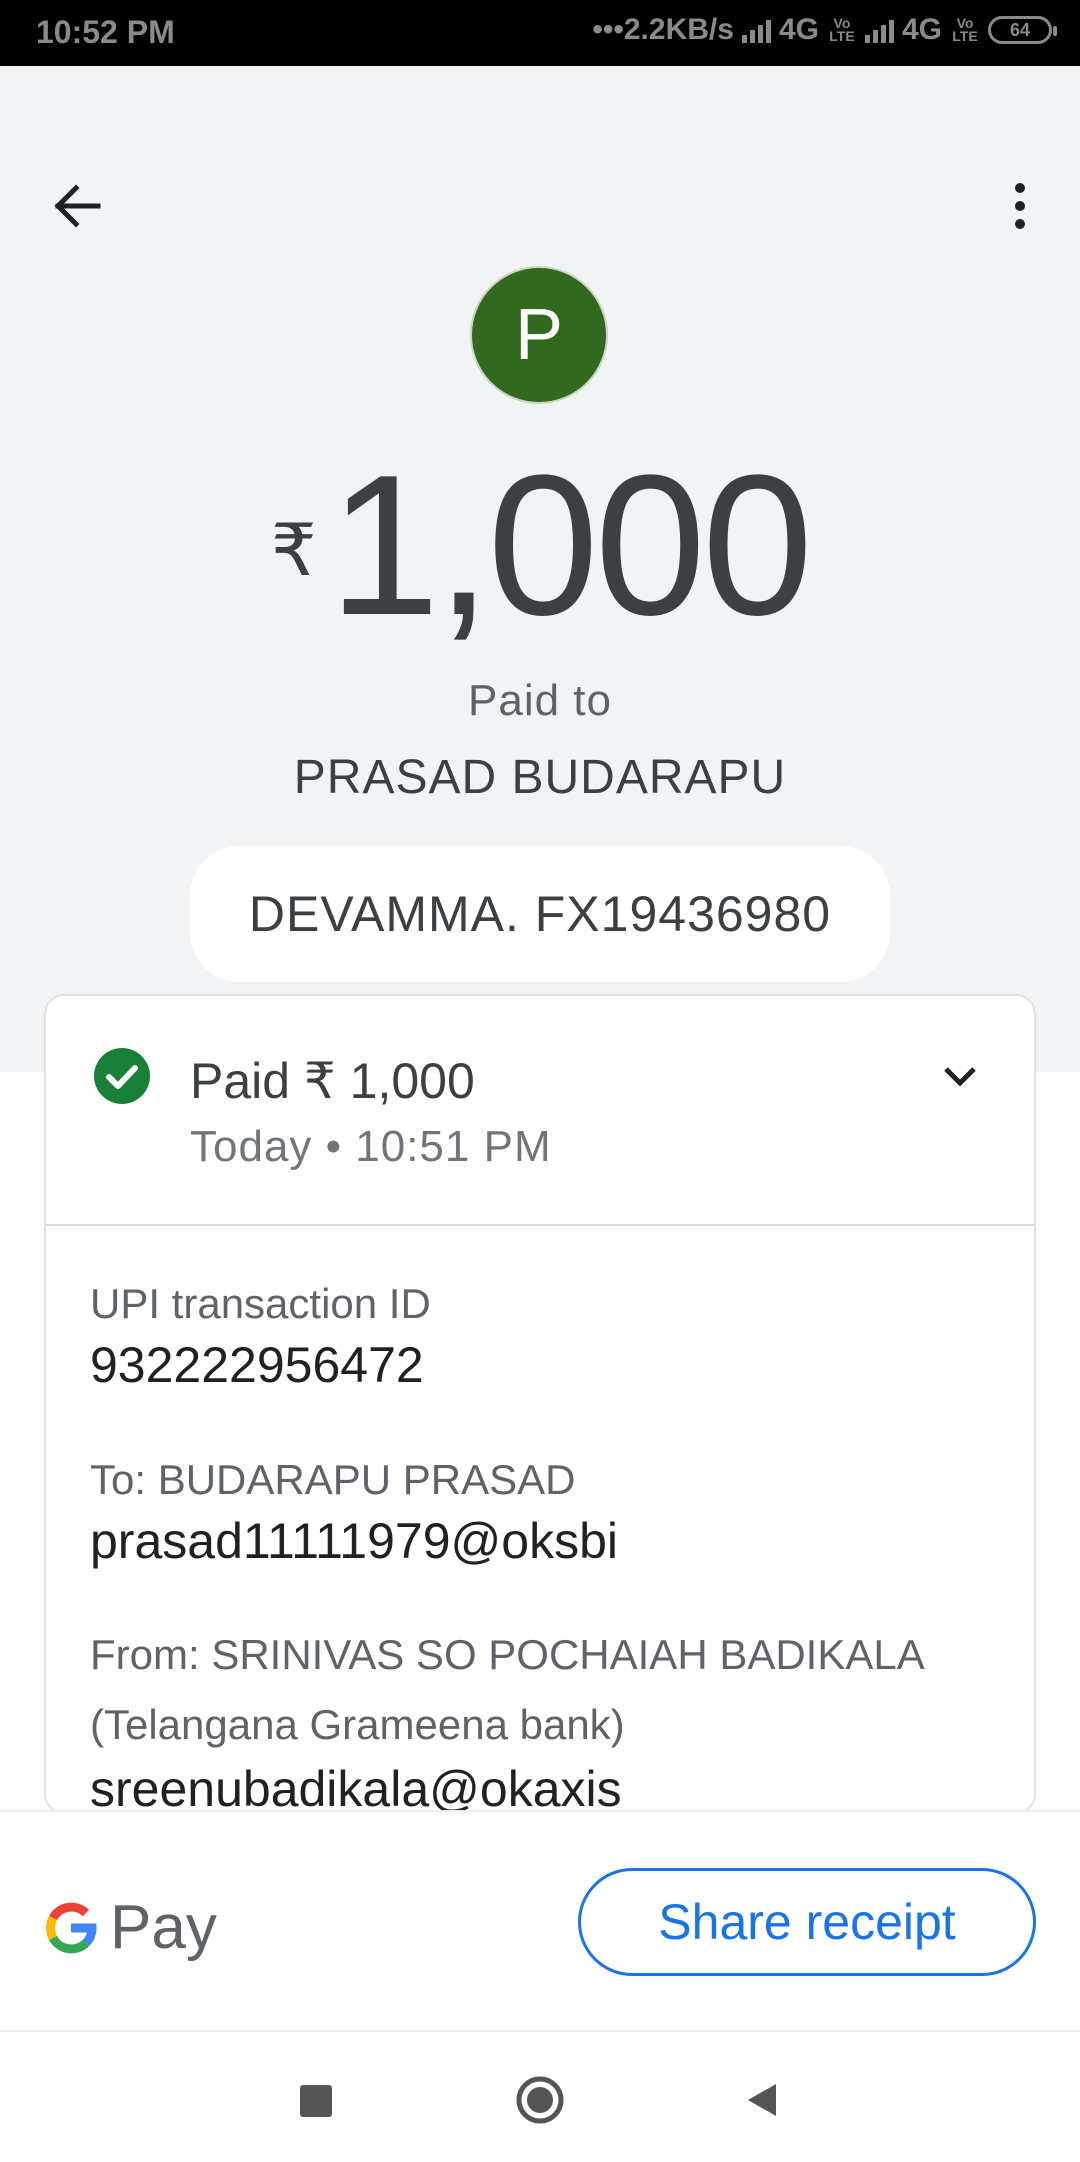 The image size is (1080, 2162). Describe the element at coordinates (960, 1076) in the screenshot. I see `chevron-down-icon` at that location.